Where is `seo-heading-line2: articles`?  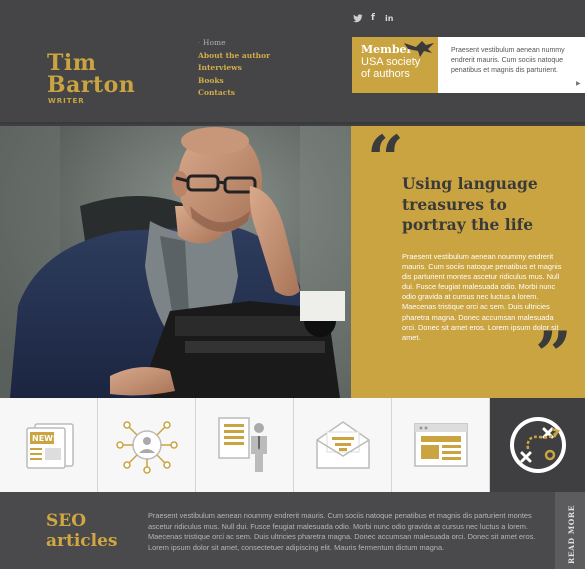
seo-heading-line2: articles is located at coordinates (82, 541).